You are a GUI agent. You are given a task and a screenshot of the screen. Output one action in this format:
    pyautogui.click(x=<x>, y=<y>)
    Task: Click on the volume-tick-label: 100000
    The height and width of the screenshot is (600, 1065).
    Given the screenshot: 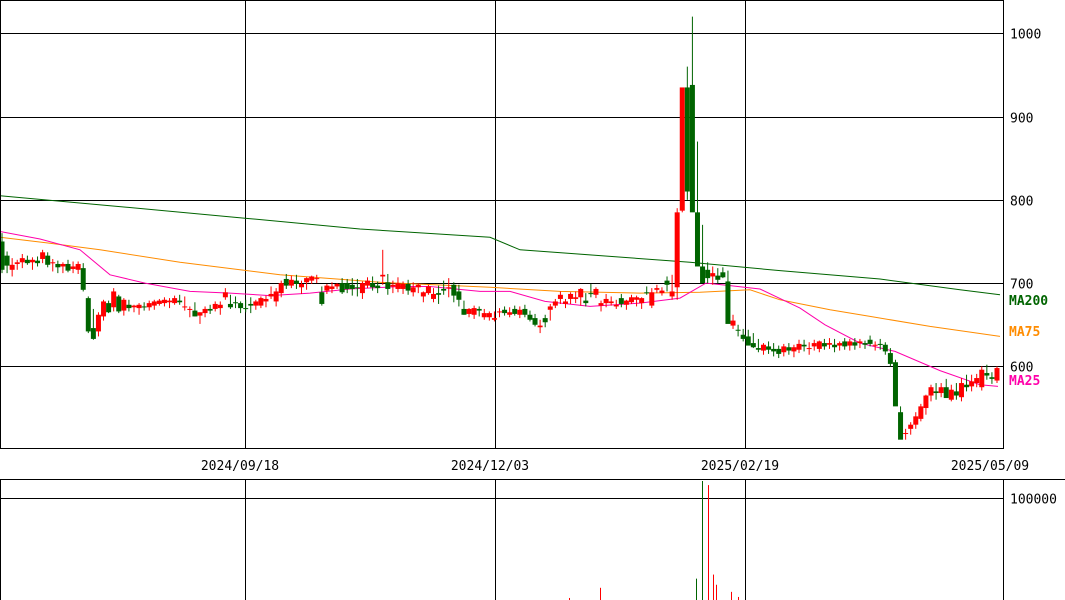 What is the action you would take?
    pyautogui.click(x=1033, y=500)
    